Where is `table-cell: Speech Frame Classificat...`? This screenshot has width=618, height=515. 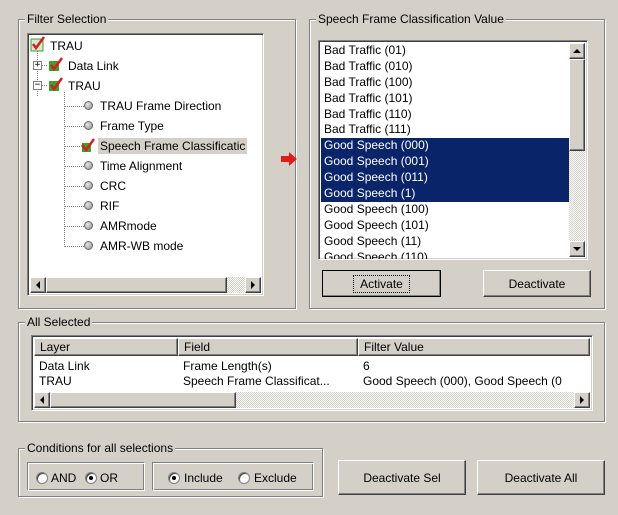
table-cell: Speech Frame Classificat... is located at coordinates (268, 381).